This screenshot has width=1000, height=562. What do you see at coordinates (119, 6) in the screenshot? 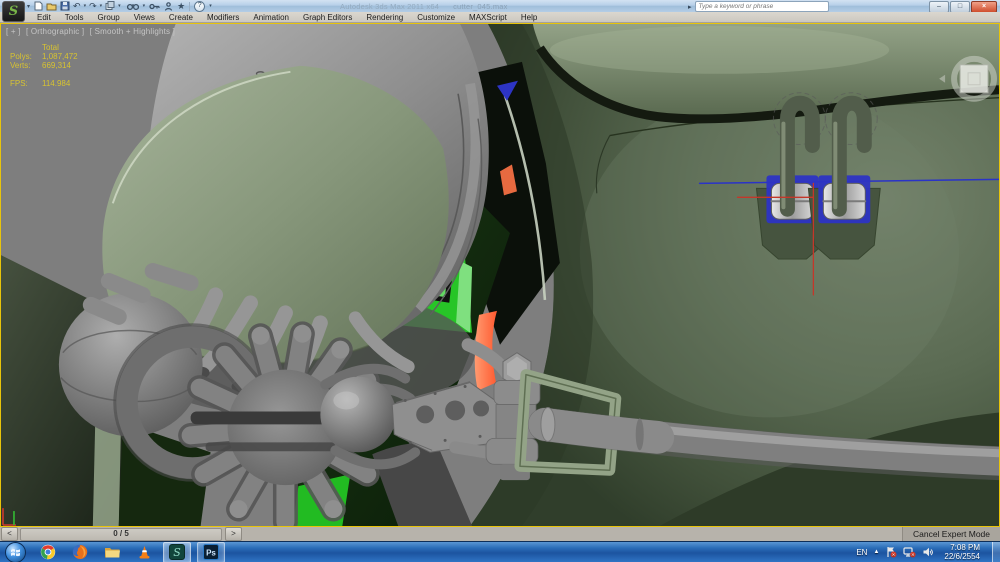
I see `manage-dropdown-icon: ▾` at bounding box center [119, 6].